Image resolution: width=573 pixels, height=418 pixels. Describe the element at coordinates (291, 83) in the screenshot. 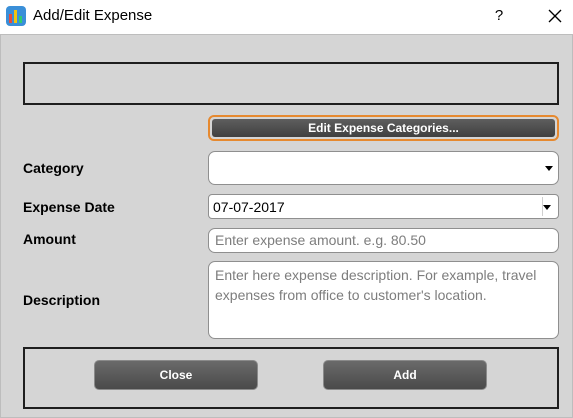

I see `message-panel` at that location.